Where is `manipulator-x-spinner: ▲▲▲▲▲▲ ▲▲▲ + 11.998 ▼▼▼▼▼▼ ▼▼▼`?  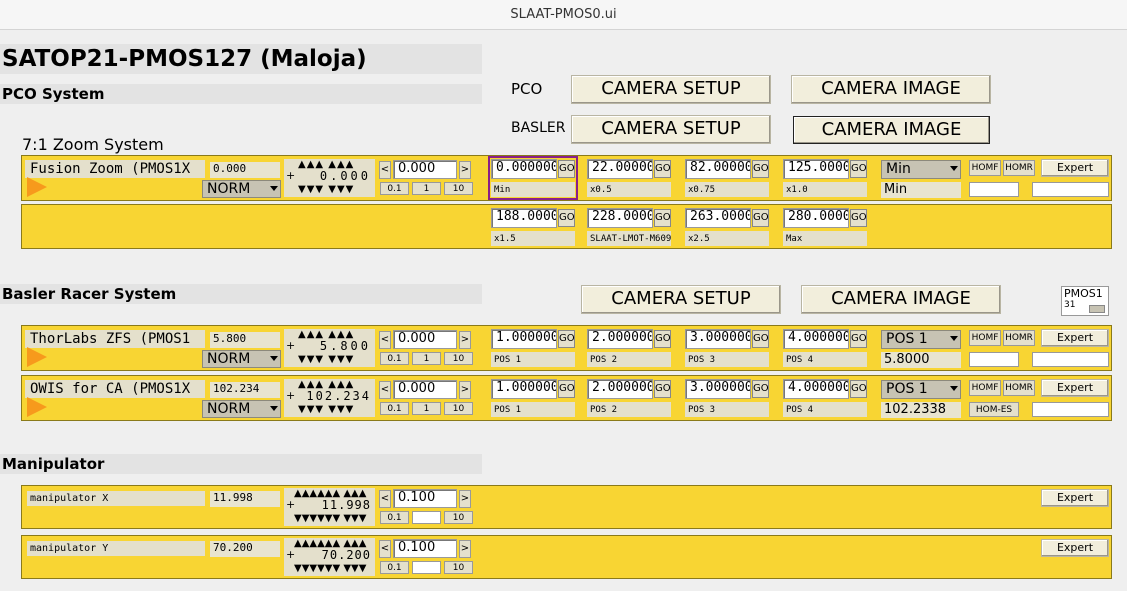 manipulator-x-spinner: ▲▲▲▲▲▲ ▲▲▲ + 11.998 ▼▼▼▼▼▼ ▼▼▼ is located at coordinates (329, 507).